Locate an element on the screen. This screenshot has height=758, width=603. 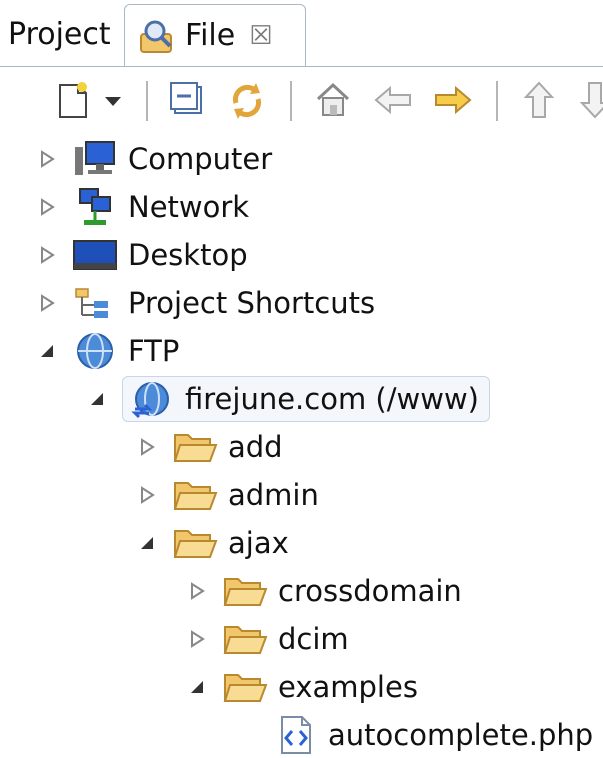
forward-arrow-icon is located at coordinates (453, 100).